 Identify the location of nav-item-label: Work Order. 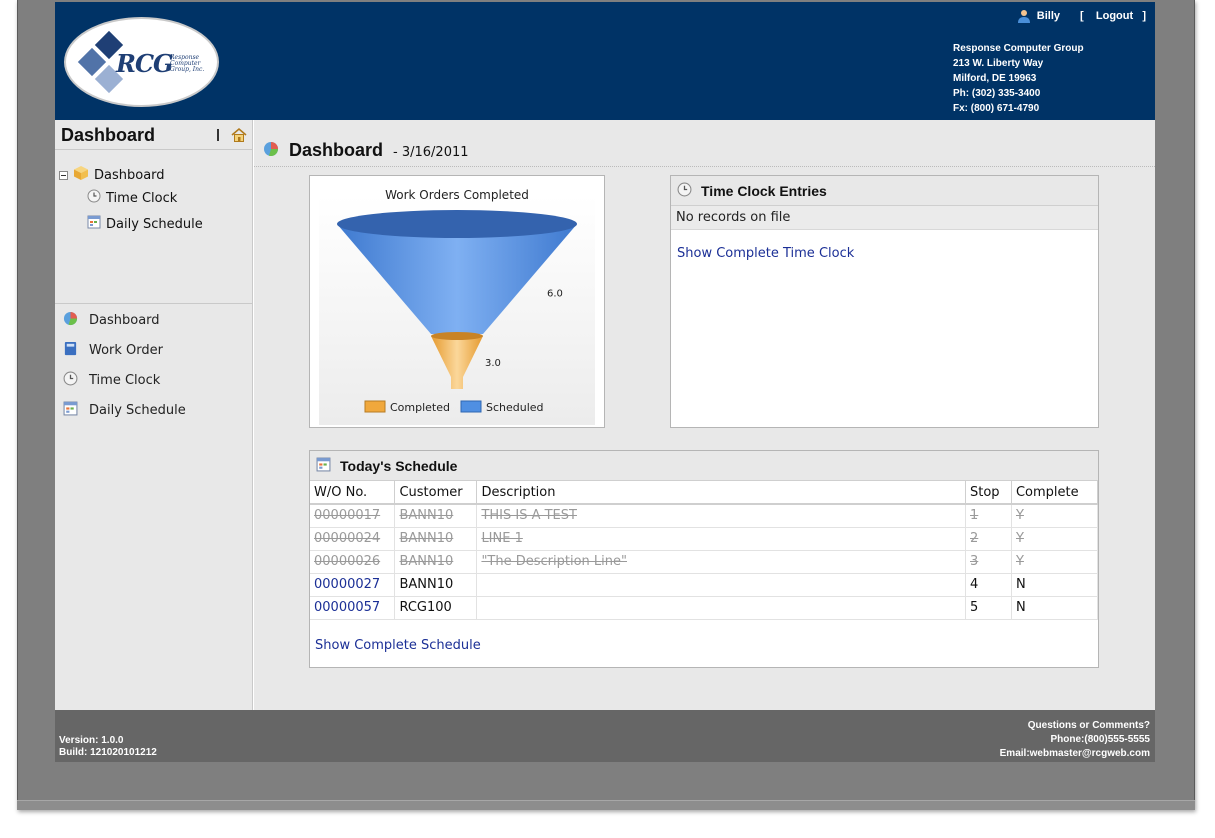
(126, 350).